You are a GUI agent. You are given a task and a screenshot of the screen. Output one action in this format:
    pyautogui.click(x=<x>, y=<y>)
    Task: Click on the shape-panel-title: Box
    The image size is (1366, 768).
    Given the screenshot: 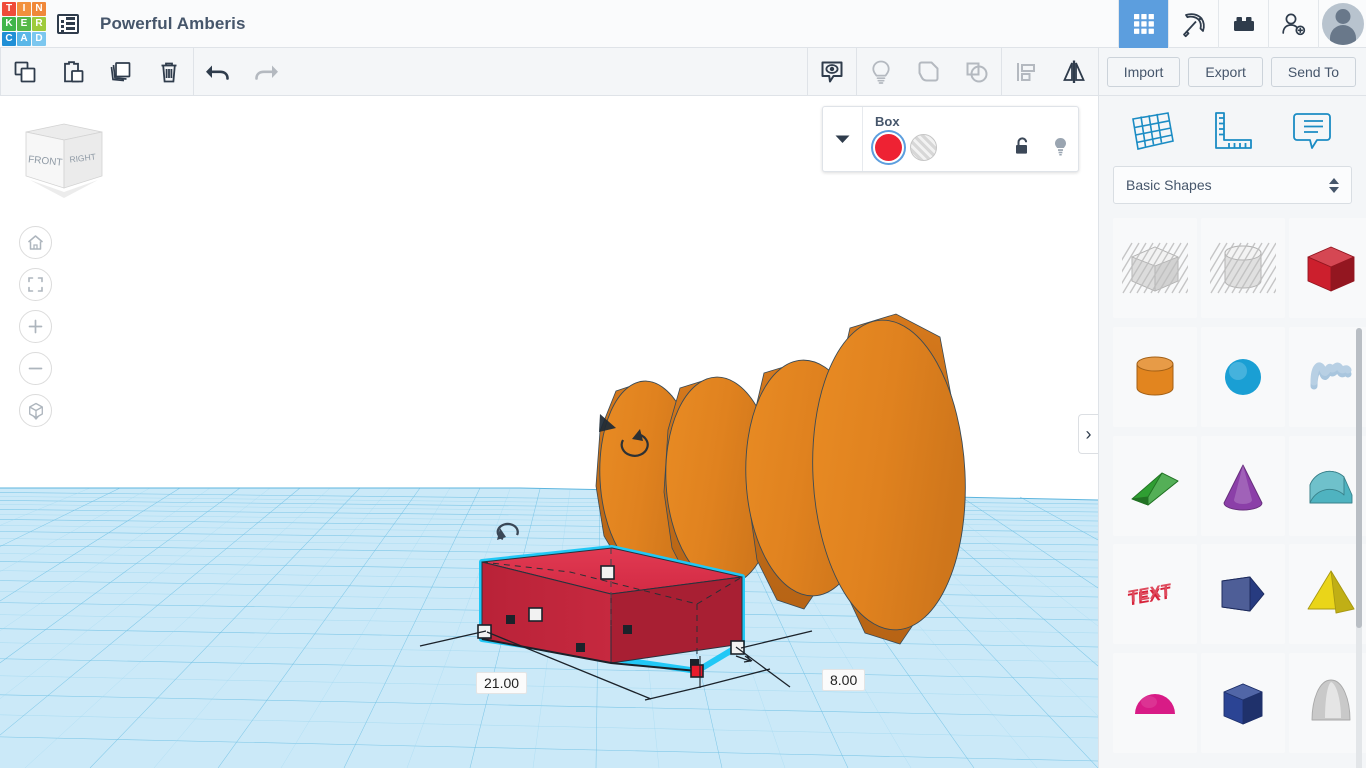 What is the action you would take?
    pyautogui.click(x=887, y=121)
    